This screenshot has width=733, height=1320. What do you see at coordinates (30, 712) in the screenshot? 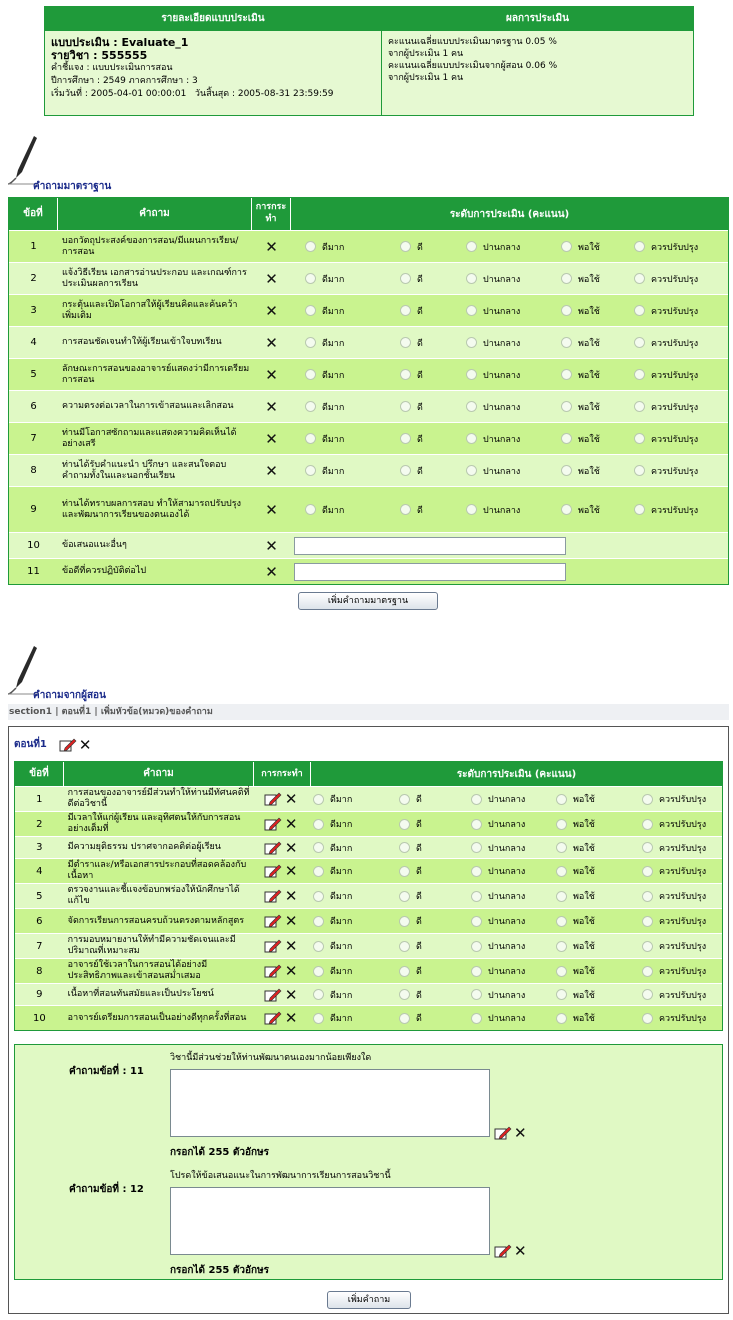
I see `crumb-section1: section1` at bounding box center [30, 712].